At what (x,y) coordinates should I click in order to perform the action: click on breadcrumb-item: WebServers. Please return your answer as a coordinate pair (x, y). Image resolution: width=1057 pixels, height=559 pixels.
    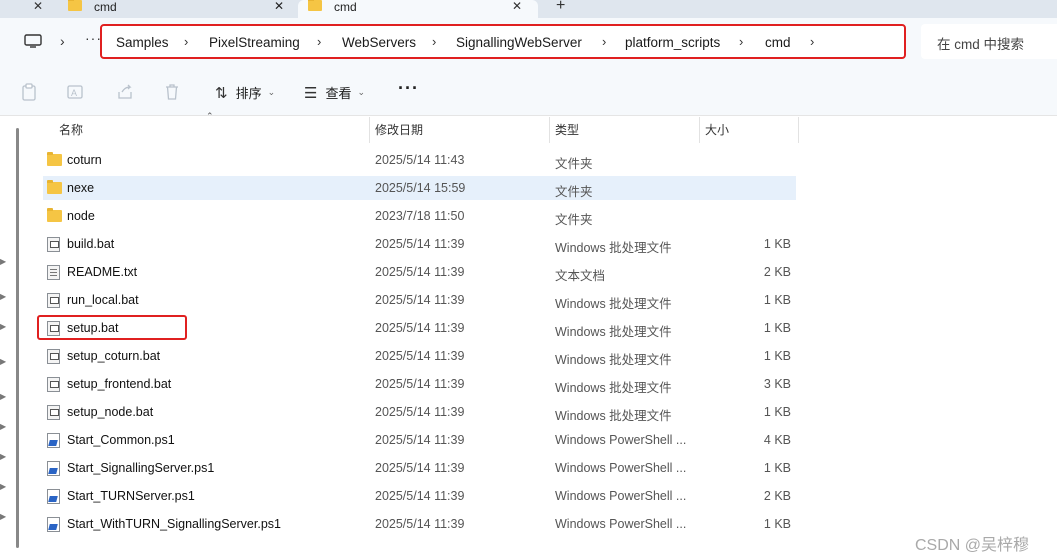
    Looking at the image, I should click on (379, 42).